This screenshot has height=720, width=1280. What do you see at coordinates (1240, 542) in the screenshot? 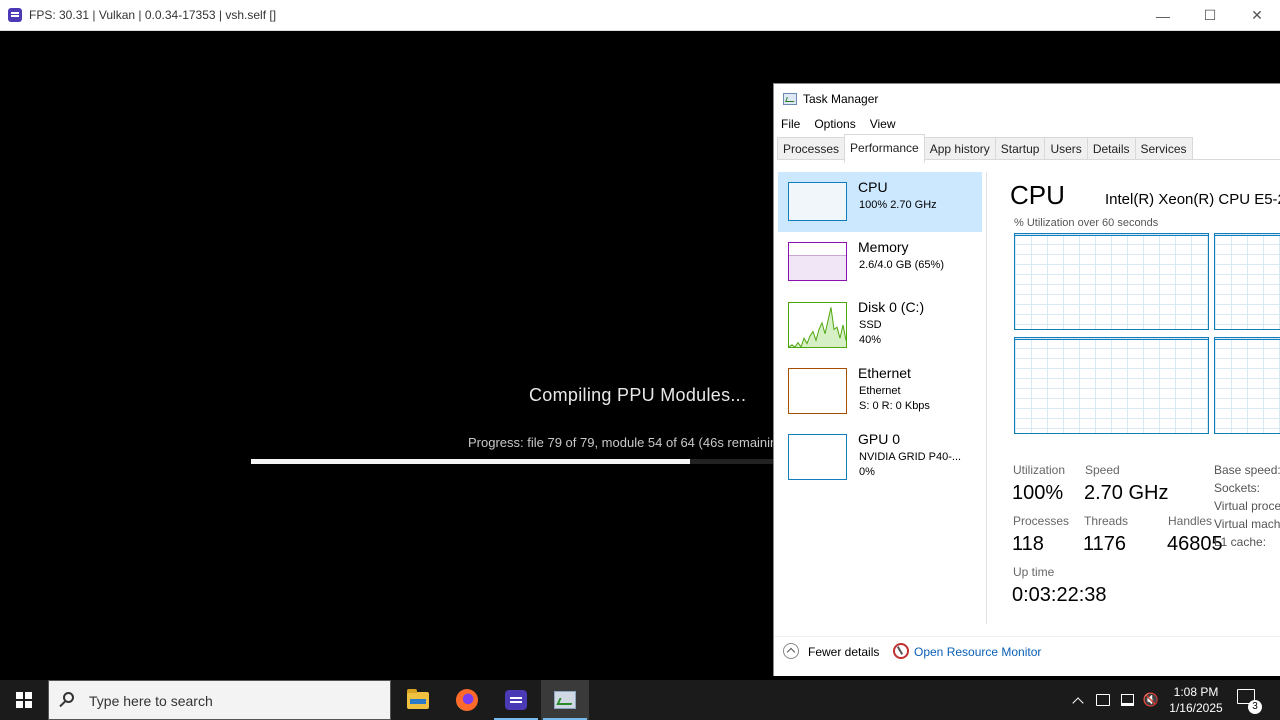
I see `spec-label: L1 cache:` at bounding box center [1240, 542].